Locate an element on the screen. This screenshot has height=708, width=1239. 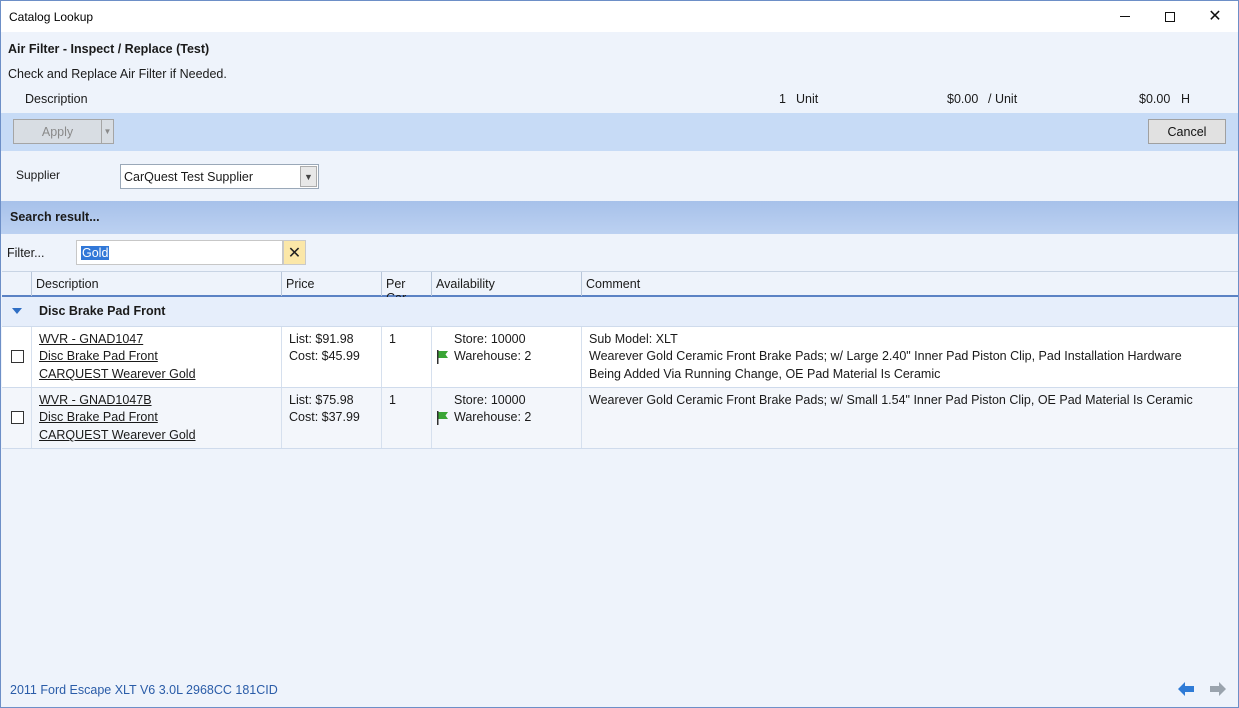
minimize-button is located at coordinates (1125, 16).